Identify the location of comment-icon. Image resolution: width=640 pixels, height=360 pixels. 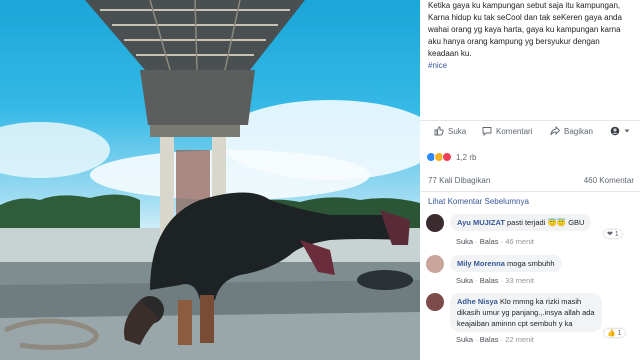
(487, 131).